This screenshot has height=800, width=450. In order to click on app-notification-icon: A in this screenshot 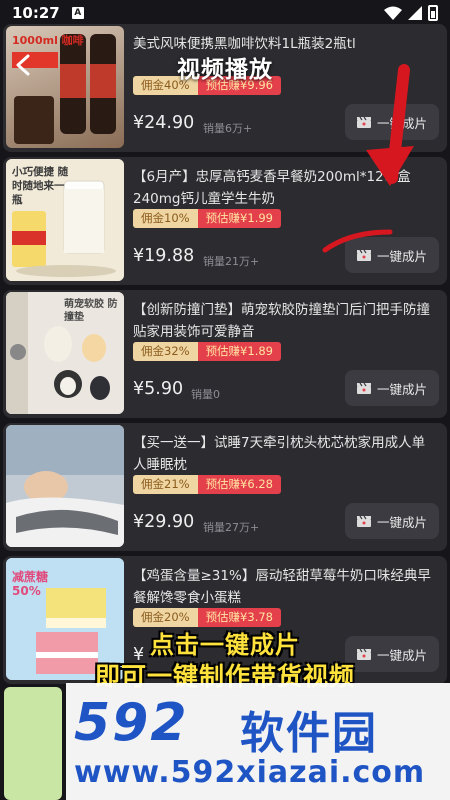, I will do `click(77, 13)`.